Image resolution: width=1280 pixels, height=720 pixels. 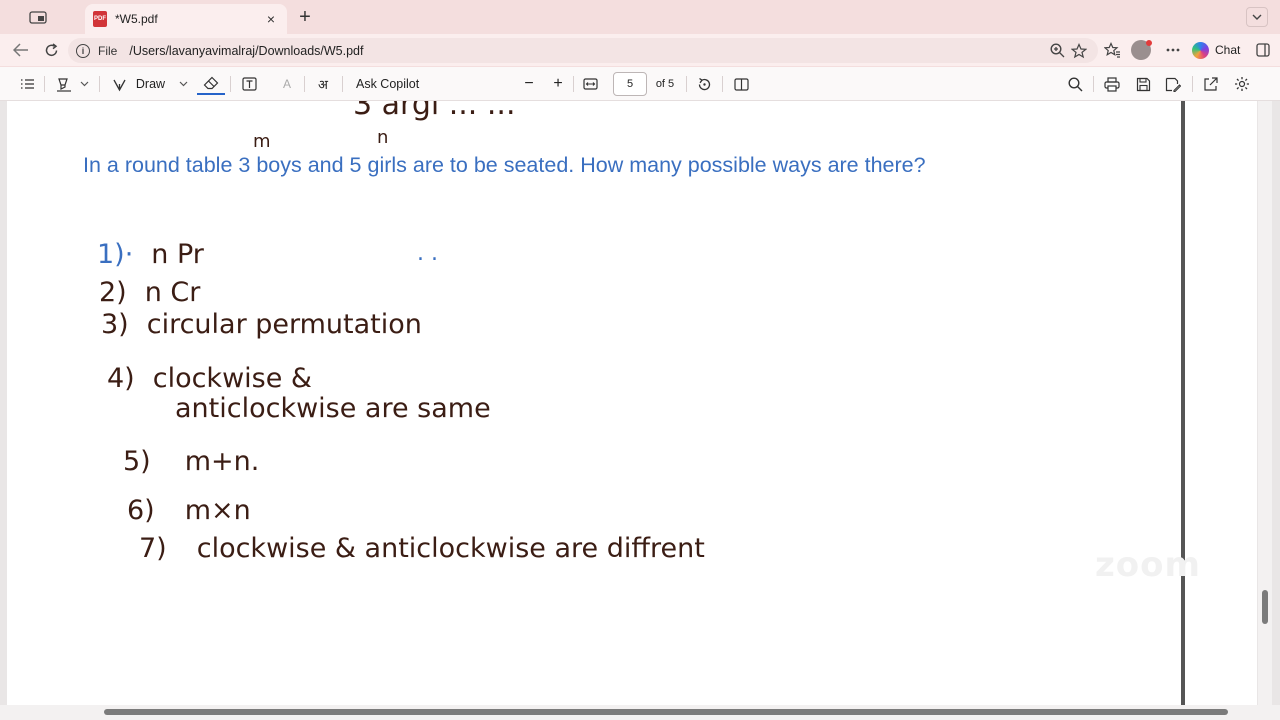 I want to click on answer-line-3: 3) circular permutation, so click(x=261, y=324).